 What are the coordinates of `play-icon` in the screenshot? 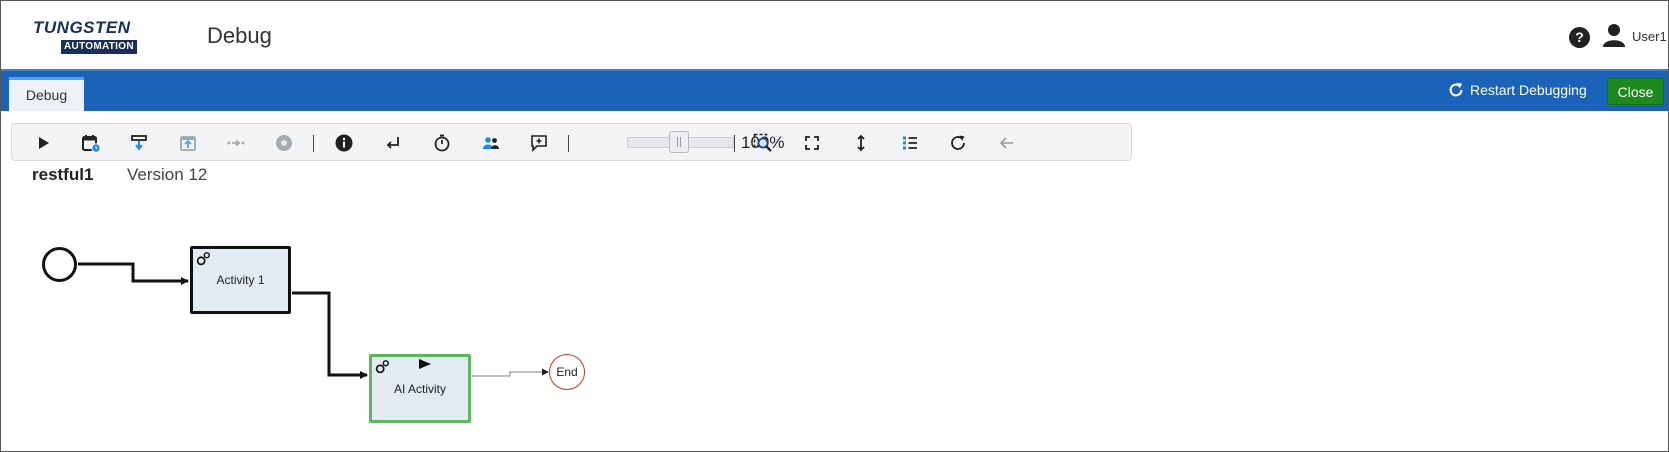 It's located at (44, 143).